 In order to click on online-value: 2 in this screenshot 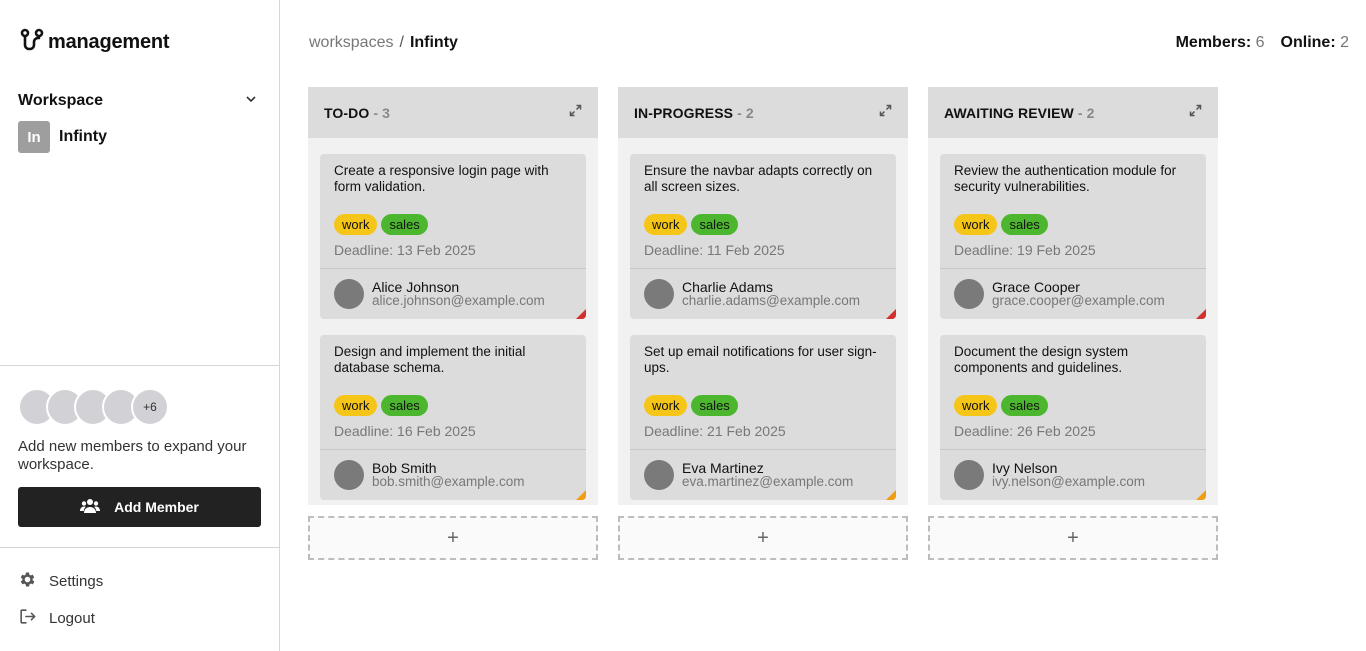, I will do `click(1344, 42)`.